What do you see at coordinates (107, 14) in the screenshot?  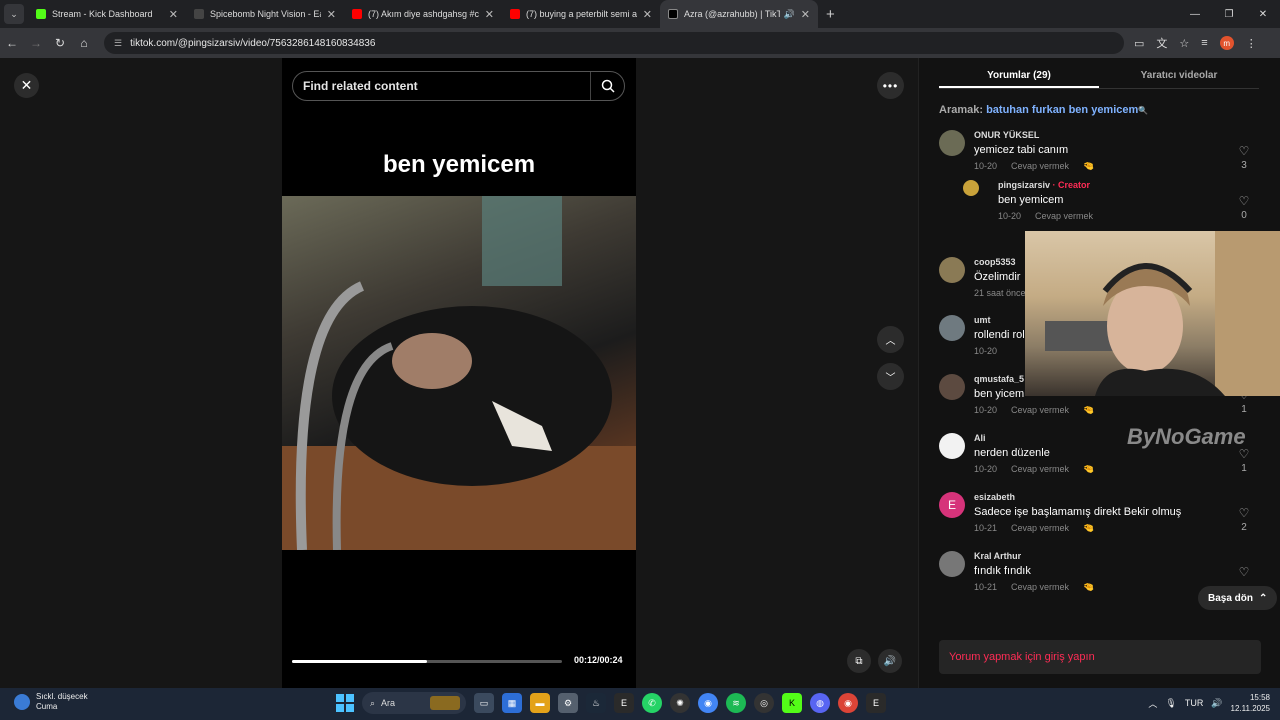 I see `browser-tab: Stream - Kick Dashboard ✕` at bounding box center [107, 14].